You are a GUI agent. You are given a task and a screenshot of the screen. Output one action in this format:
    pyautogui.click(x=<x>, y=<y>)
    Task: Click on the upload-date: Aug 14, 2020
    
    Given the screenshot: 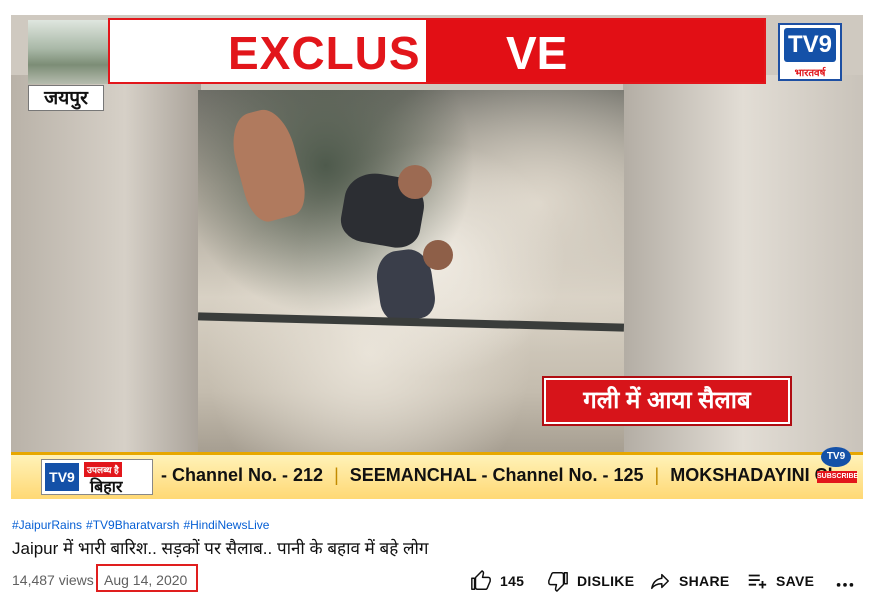 What is the action you would take?
    pyautogui.click(x=146, y=580)
    